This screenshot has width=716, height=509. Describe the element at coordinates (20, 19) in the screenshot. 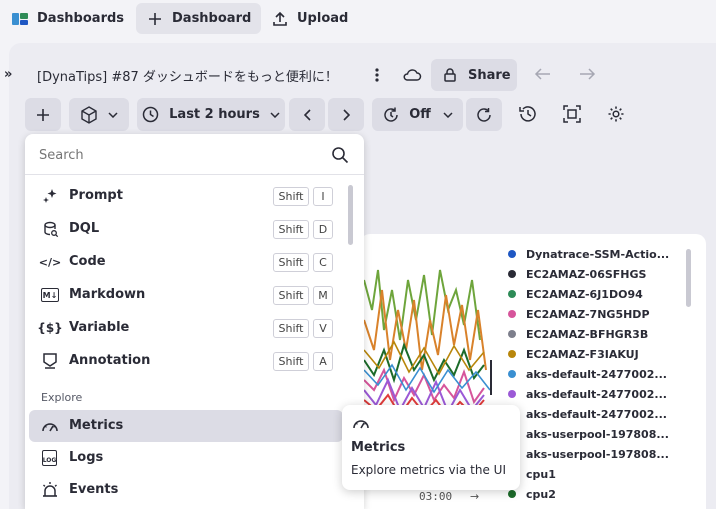

I see `dashboards-app-icon` at that location.